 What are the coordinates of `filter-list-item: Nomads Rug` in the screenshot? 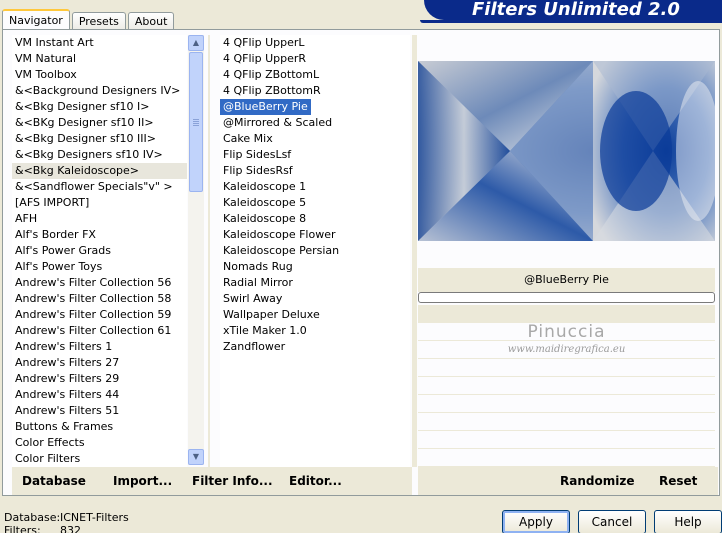 It's located at (315, 267).